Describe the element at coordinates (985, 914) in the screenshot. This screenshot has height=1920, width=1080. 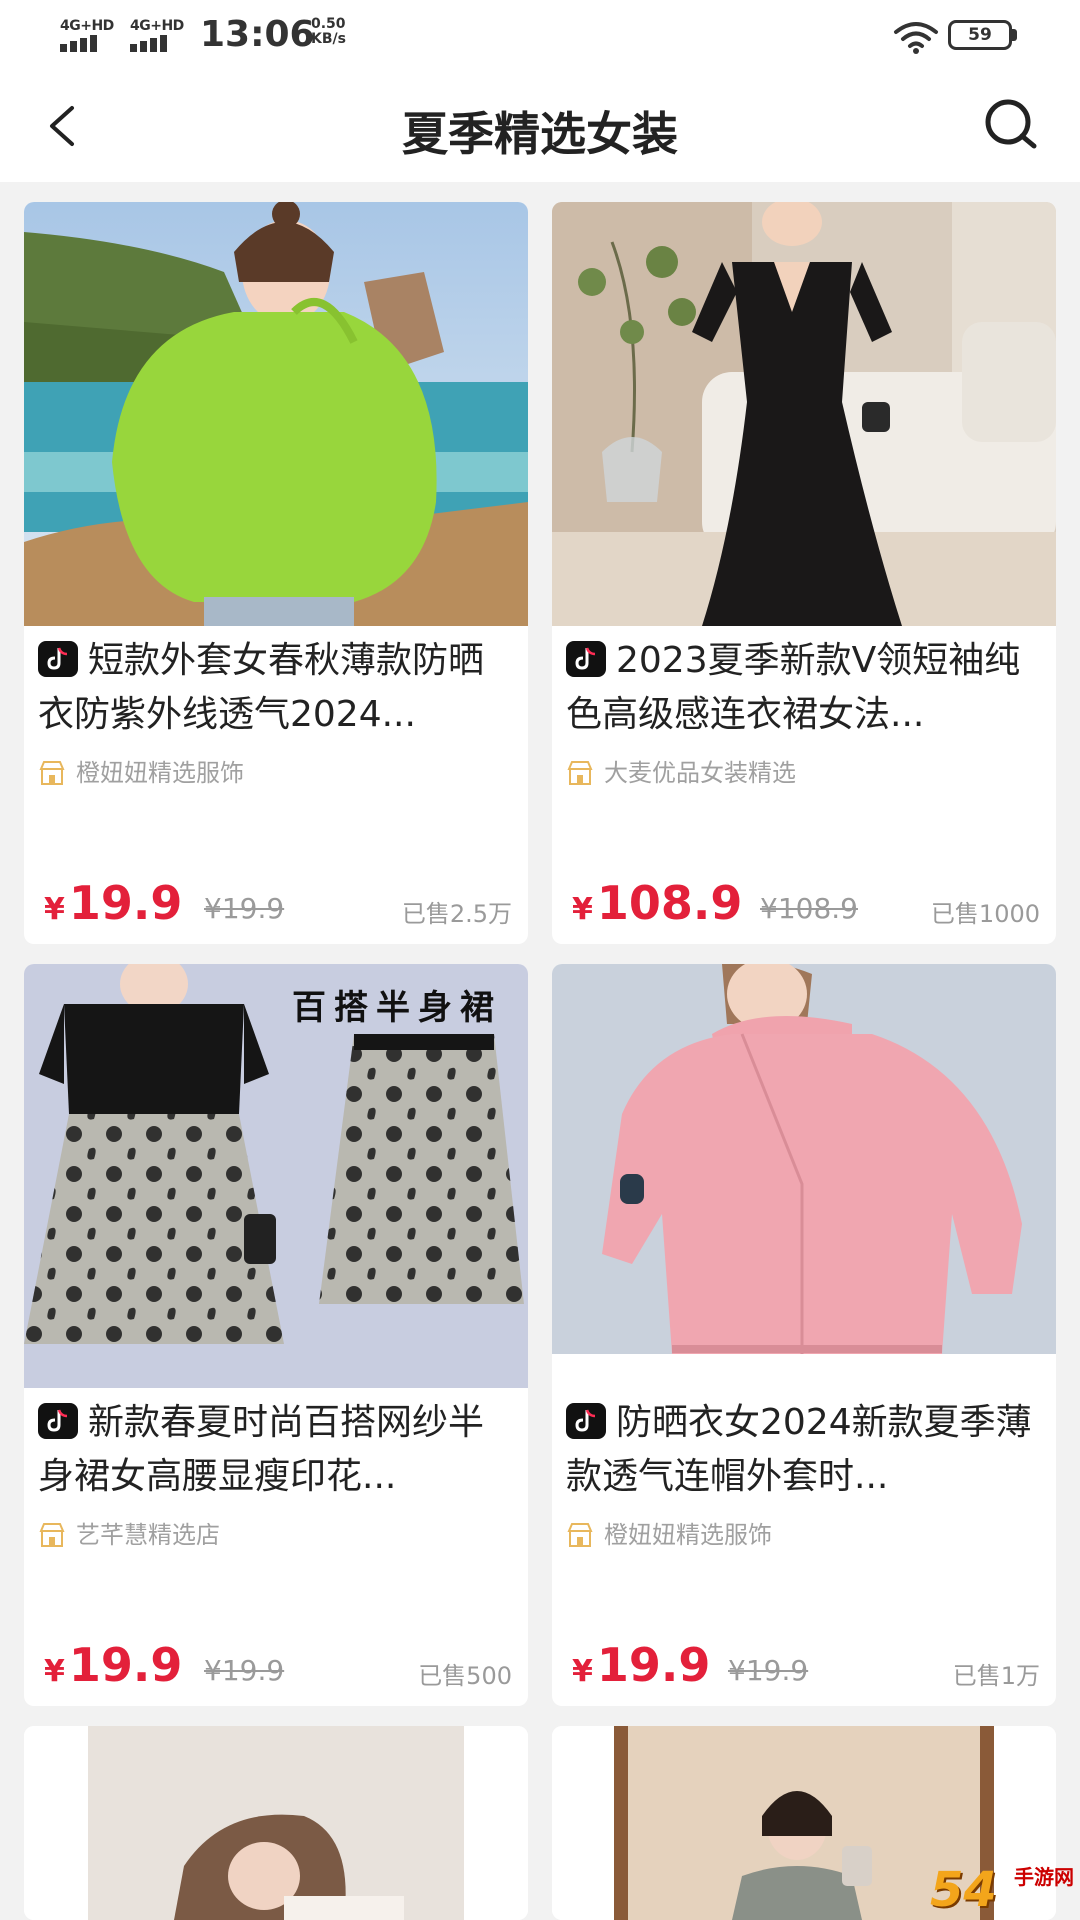
I see `sold-count: 已售1000` at that location.